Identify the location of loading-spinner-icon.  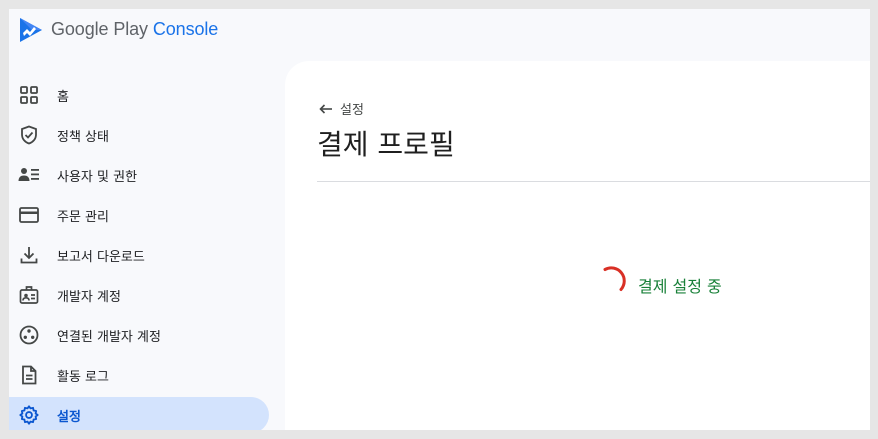
(614, 278).